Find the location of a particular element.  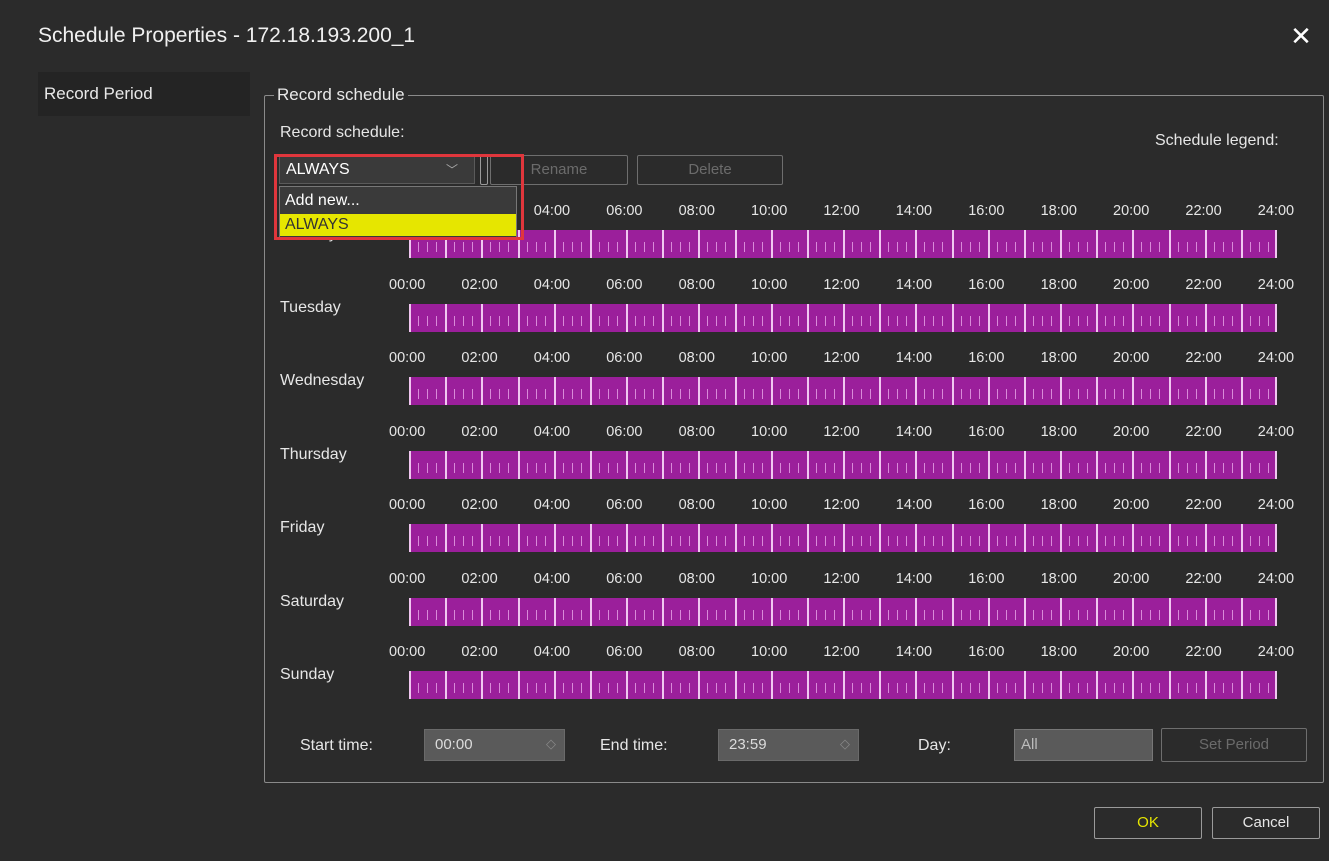

time-tick-label: 04:00 is located at coordinates (552, 358).